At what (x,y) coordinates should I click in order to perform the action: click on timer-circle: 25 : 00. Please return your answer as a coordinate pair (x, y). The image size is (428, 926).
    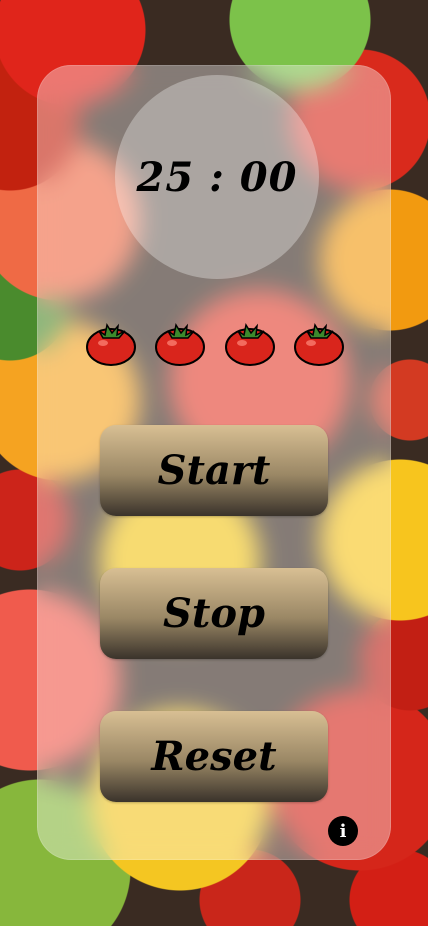
    Looking at the image, I should click on (217, 177).